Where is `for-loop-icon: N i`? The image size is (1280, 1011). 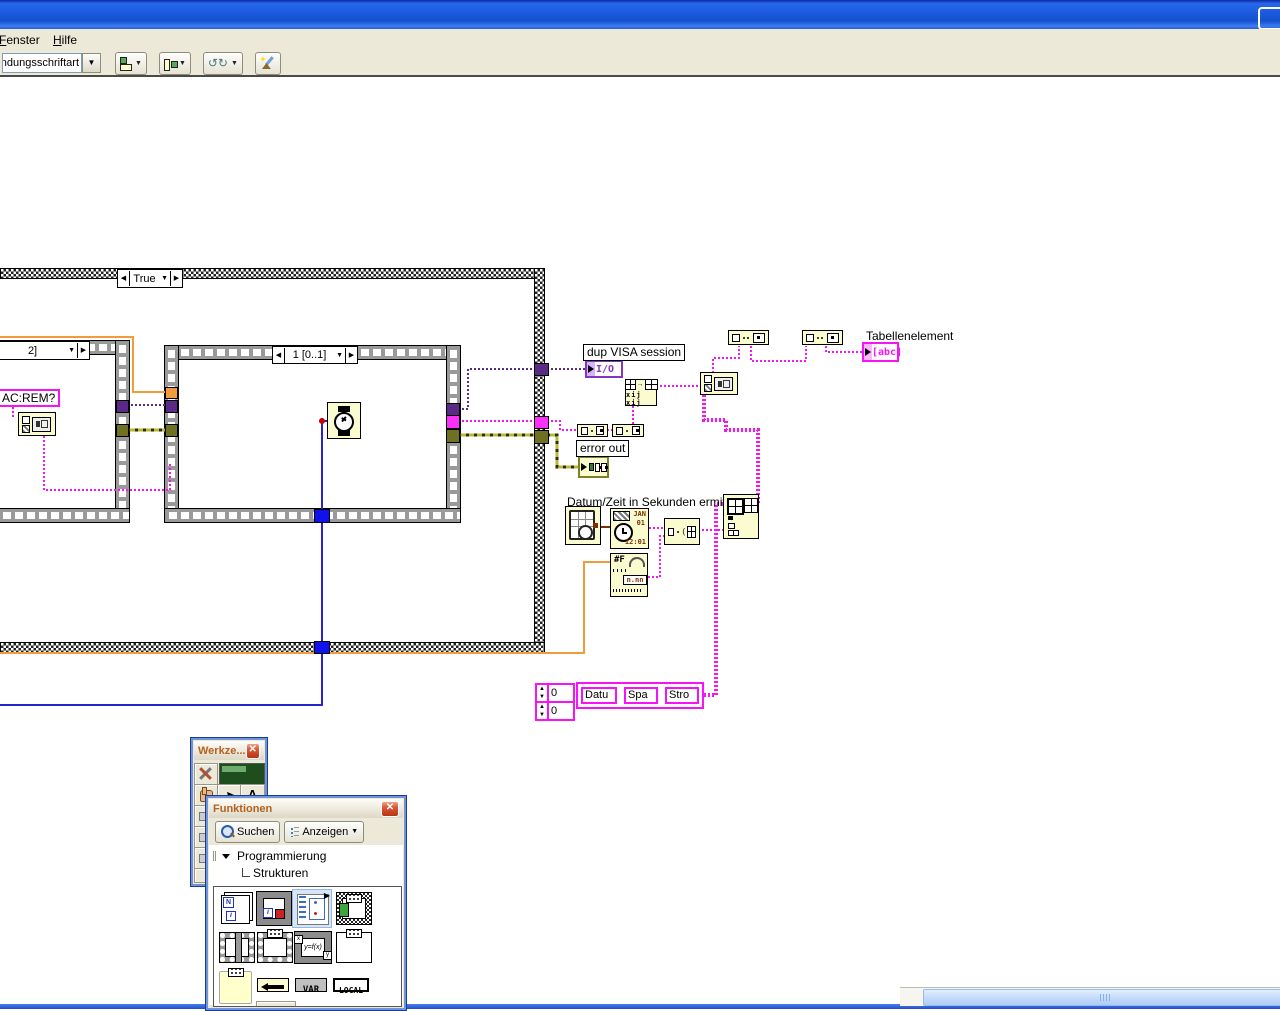 for-loop-icon: N i is located at coordinates (236, 908).